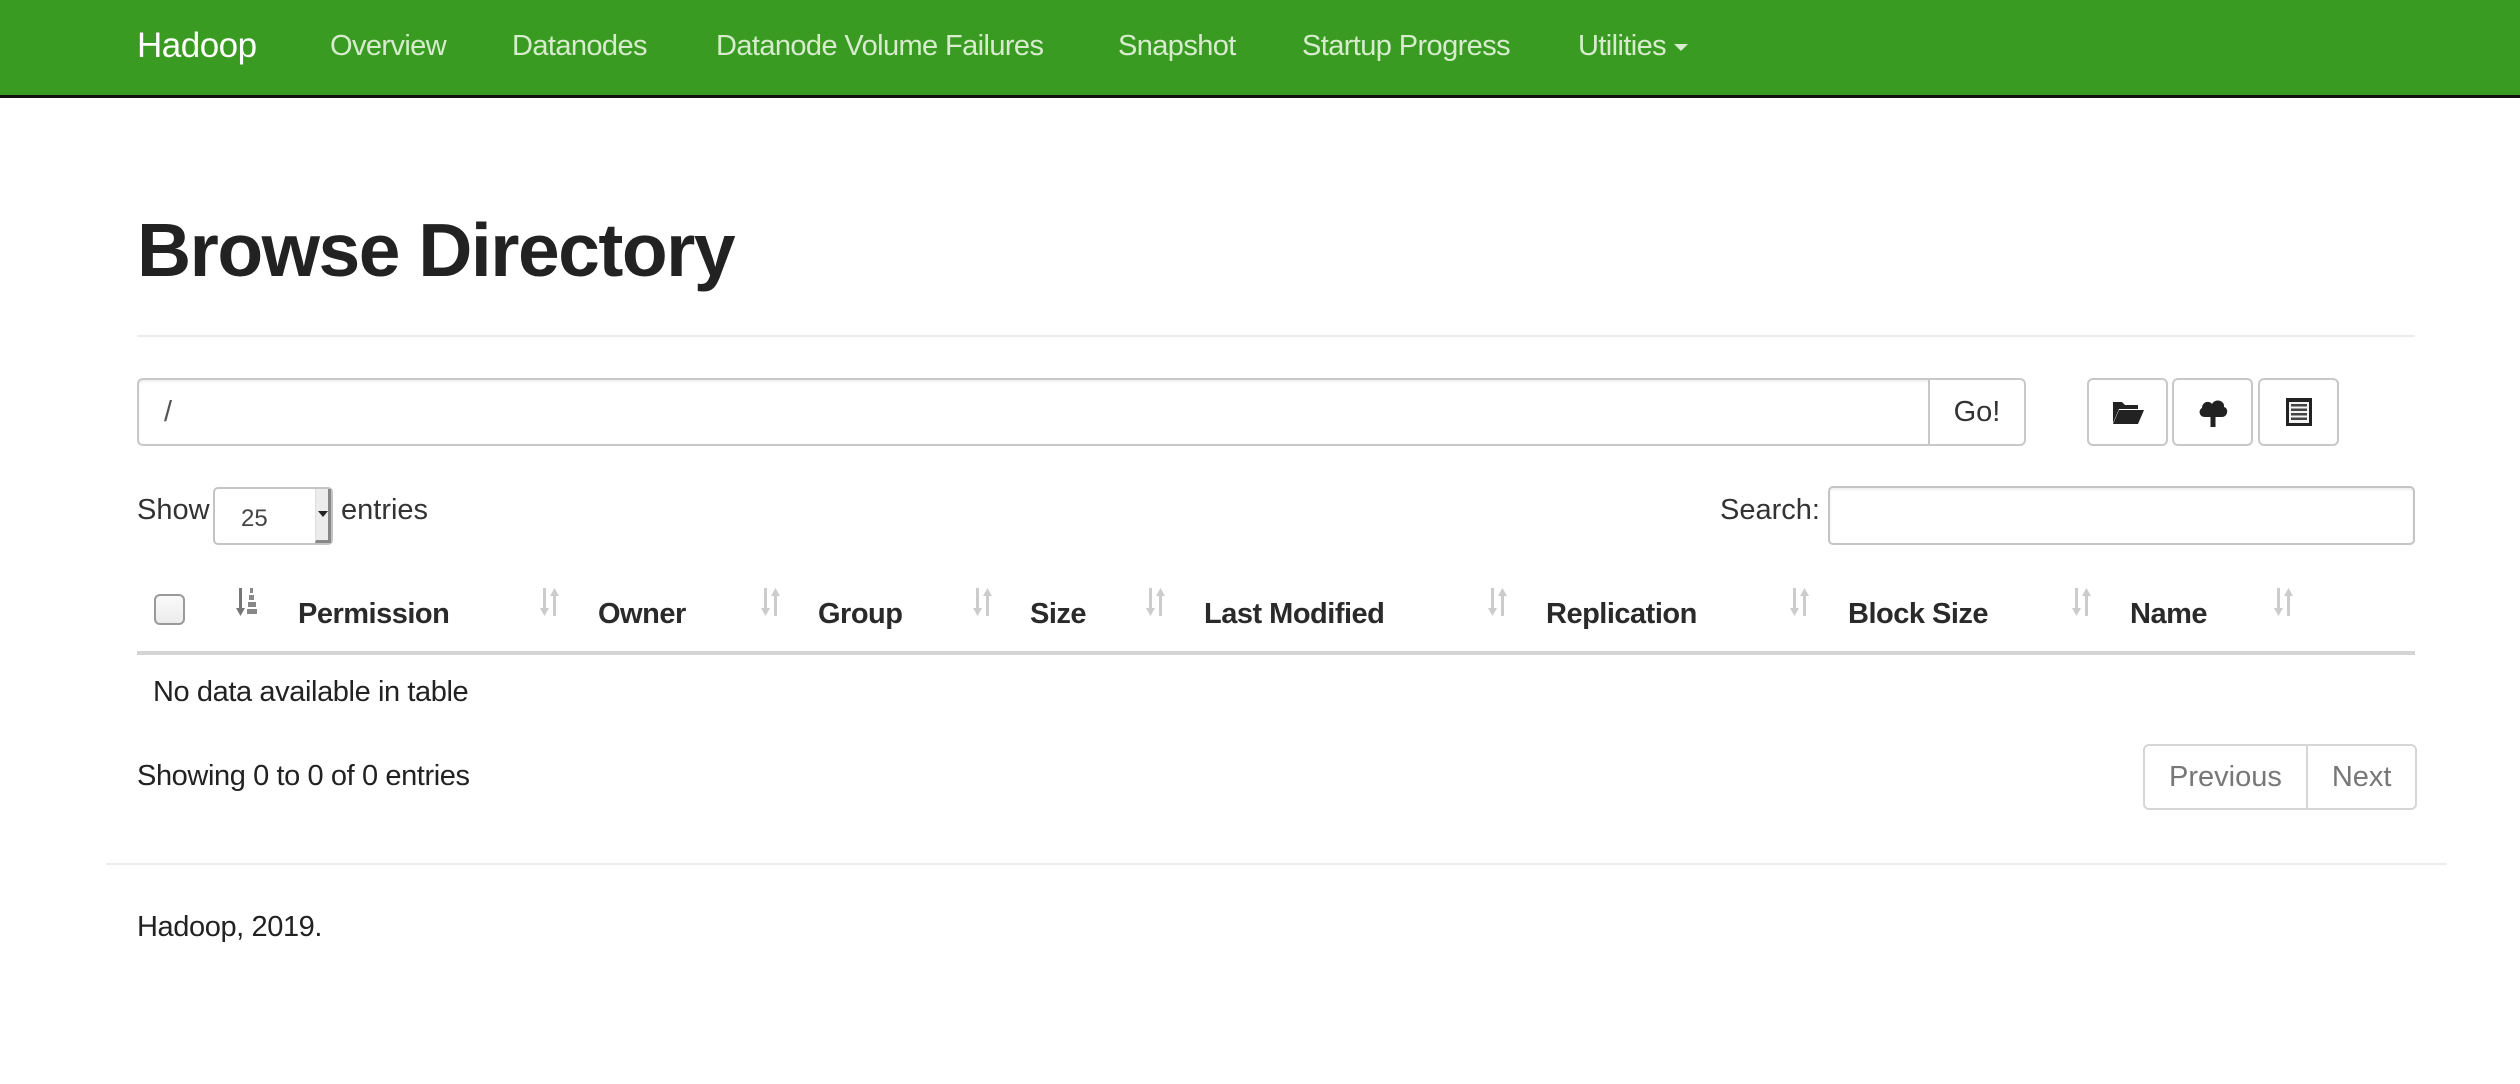 The width and height of the screenshot is (2520, 1084). What do you see at coordinates (2169, 614) in the screenshot?
I see `column-header-name: Name` at bounding box center [2169, 614].